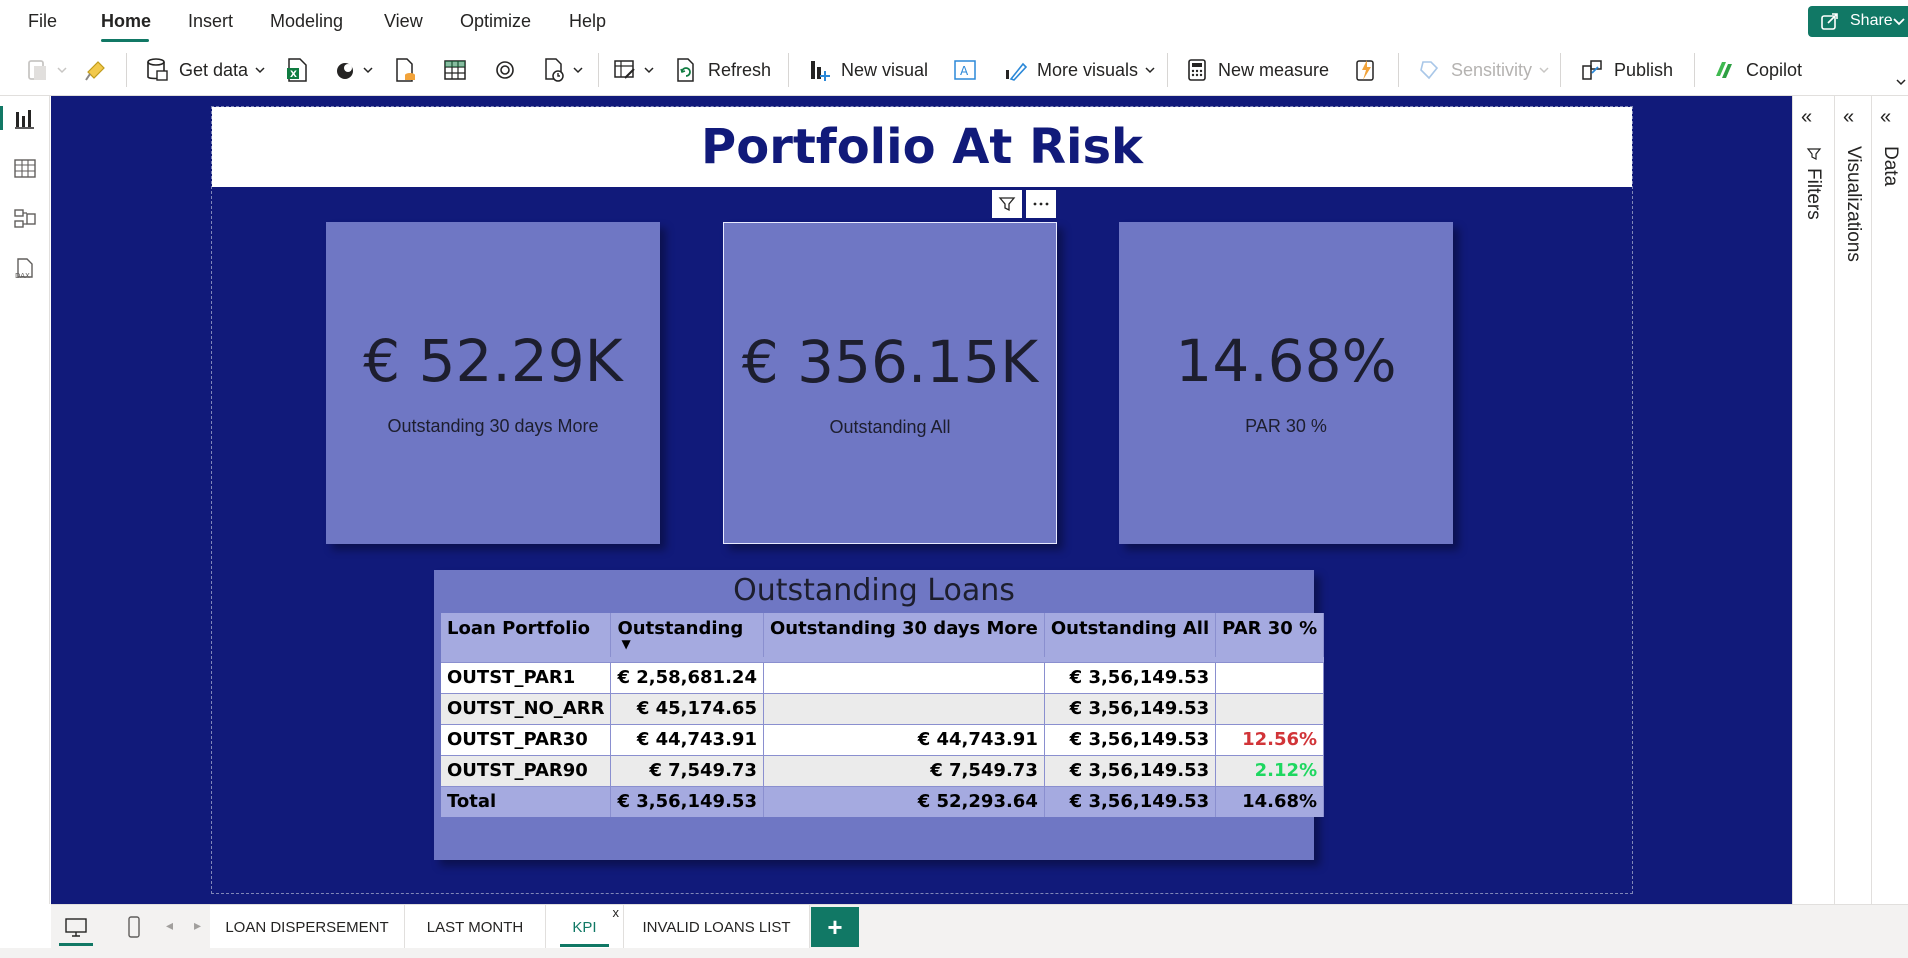 This screenshot has height=958, width=1908. What do you see at coordinates (493, 426) in the screenshot?
I see `card-caption: Outstanding 30 days More` at bounding box center [493, 426].